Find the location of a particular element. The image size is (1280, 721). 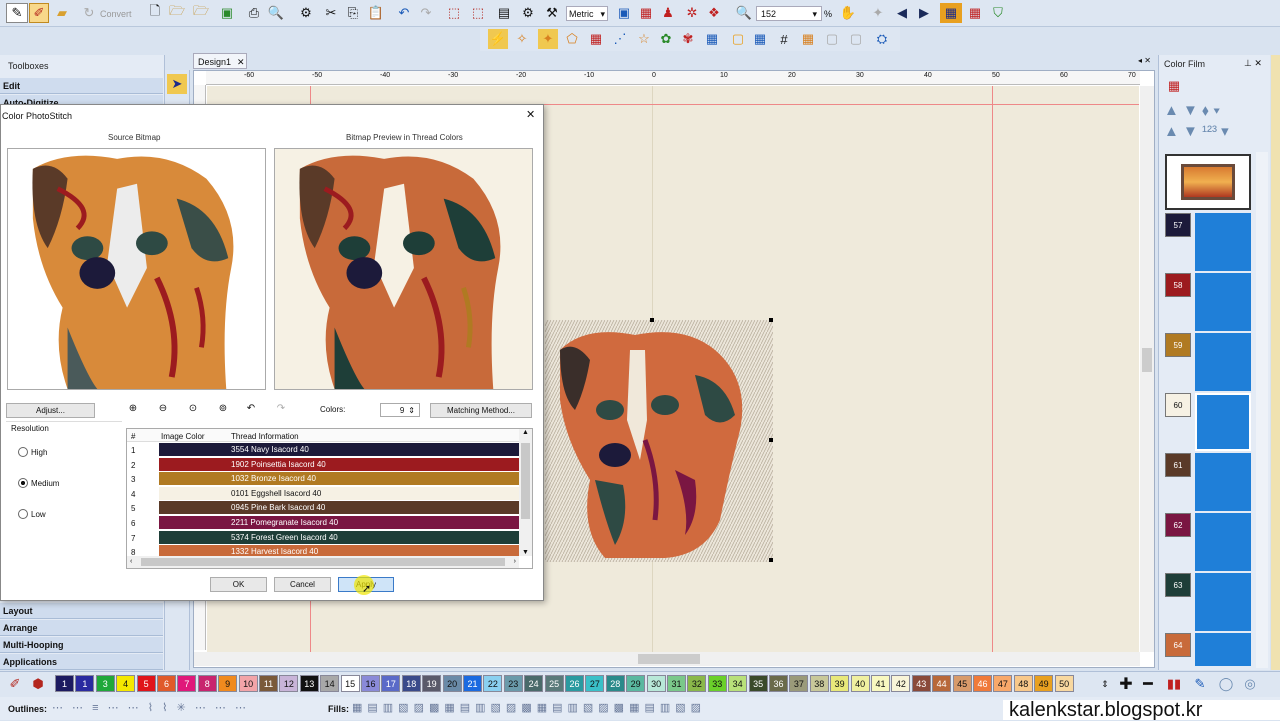

net-icon: # is located at coordinates (784, 39).